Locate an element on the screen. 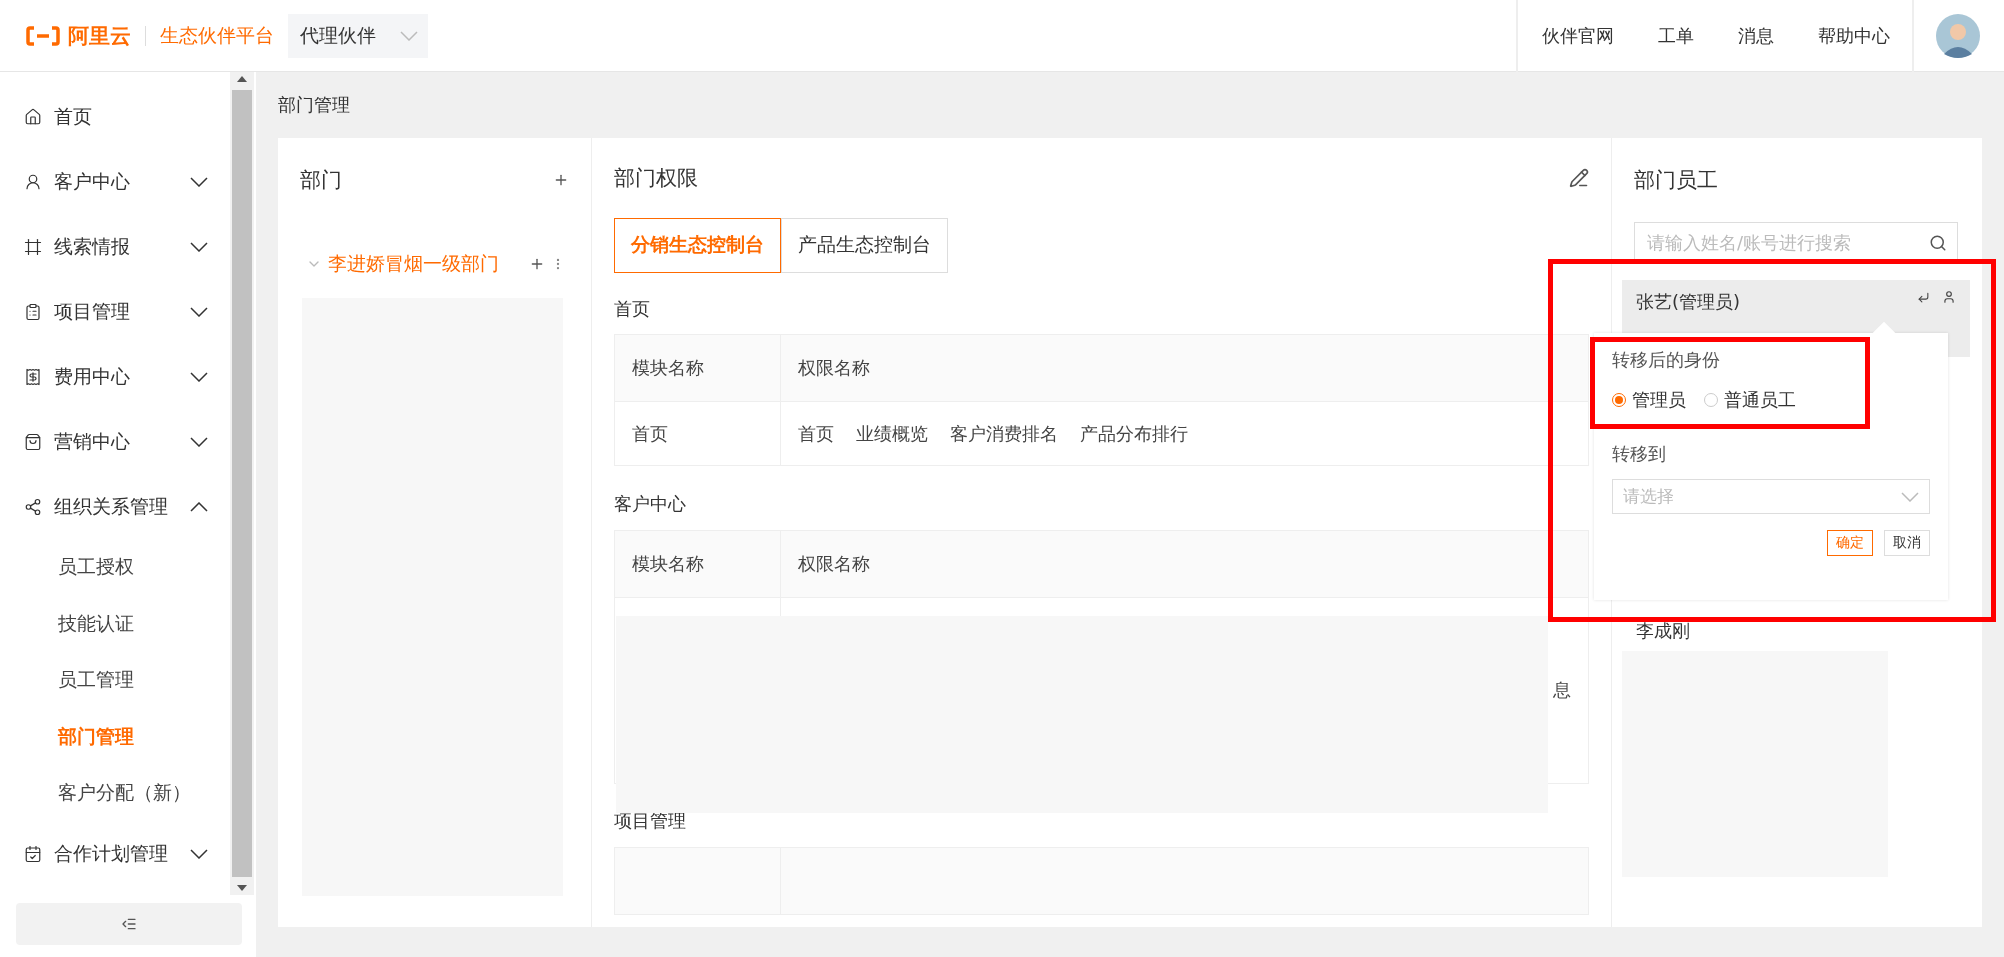 This screenshot has width=2004, height=957. nav-link: 伙伴官网 is located at coordinates (1577, 36).